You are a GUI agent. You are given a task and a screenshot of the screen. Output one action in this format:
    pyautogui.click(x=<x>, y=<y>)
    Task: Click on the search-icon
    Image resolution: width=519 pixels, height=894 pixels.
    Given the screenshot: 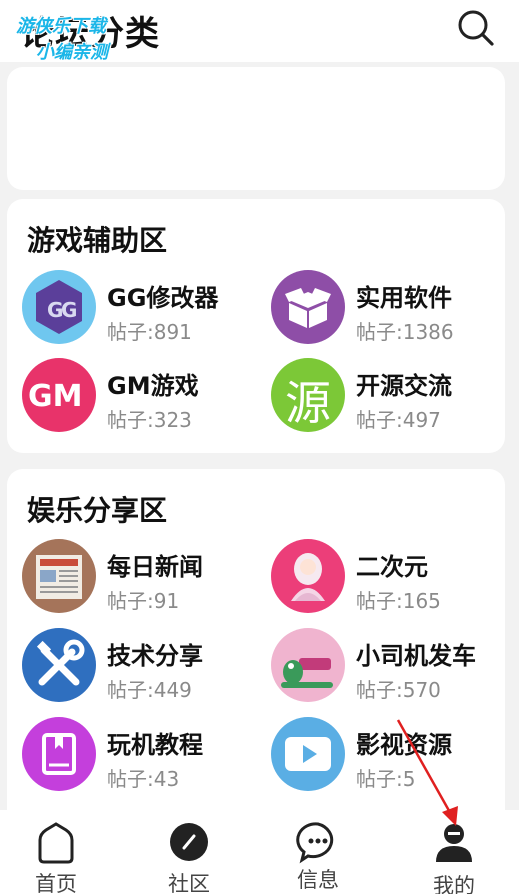 What is the action you would take?
    pyautogui.click(x=476, y=28)
    